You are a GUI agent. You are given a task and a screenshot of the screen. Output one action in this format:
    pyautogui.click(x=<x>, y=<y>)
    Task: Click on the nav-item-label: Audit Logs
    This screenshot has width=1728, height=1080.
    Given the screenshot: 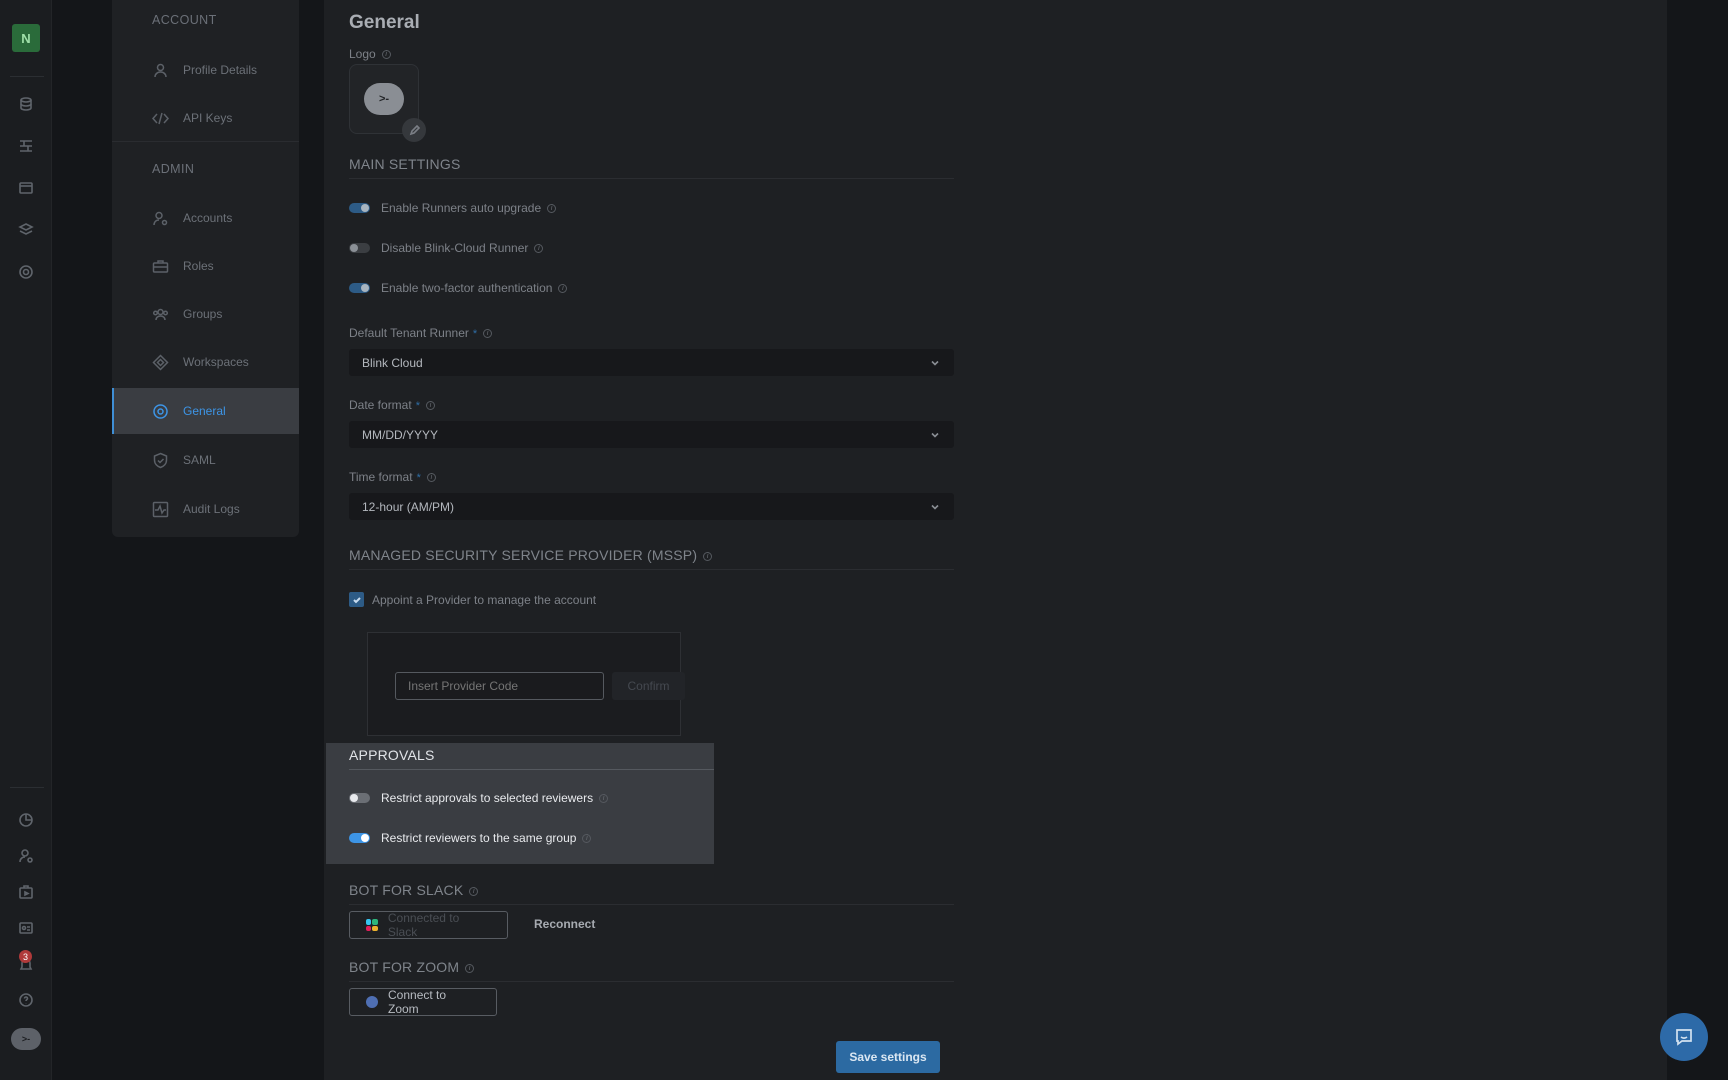 What is the action you would take?
    pyautogui.click(x=211, y=509)
    